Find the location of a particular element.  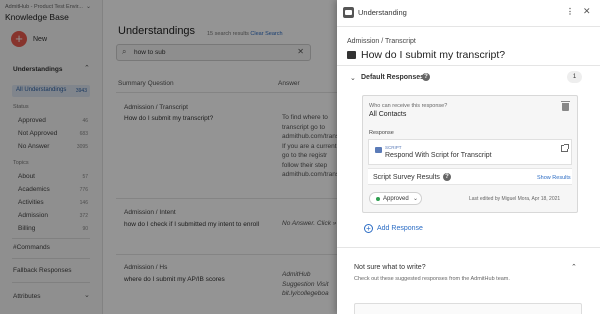

script-tag: SCRIPT is located at coordinates (393, 147).